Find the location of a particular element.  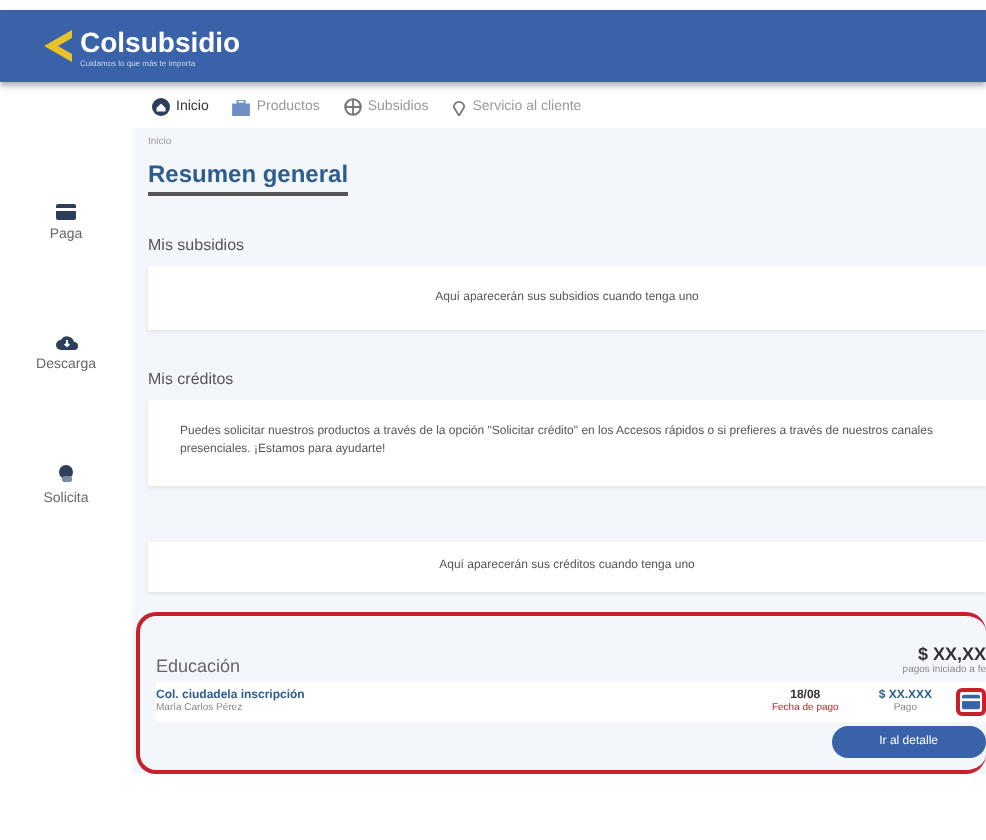

globe-icon is located at coordinates (352, 107).